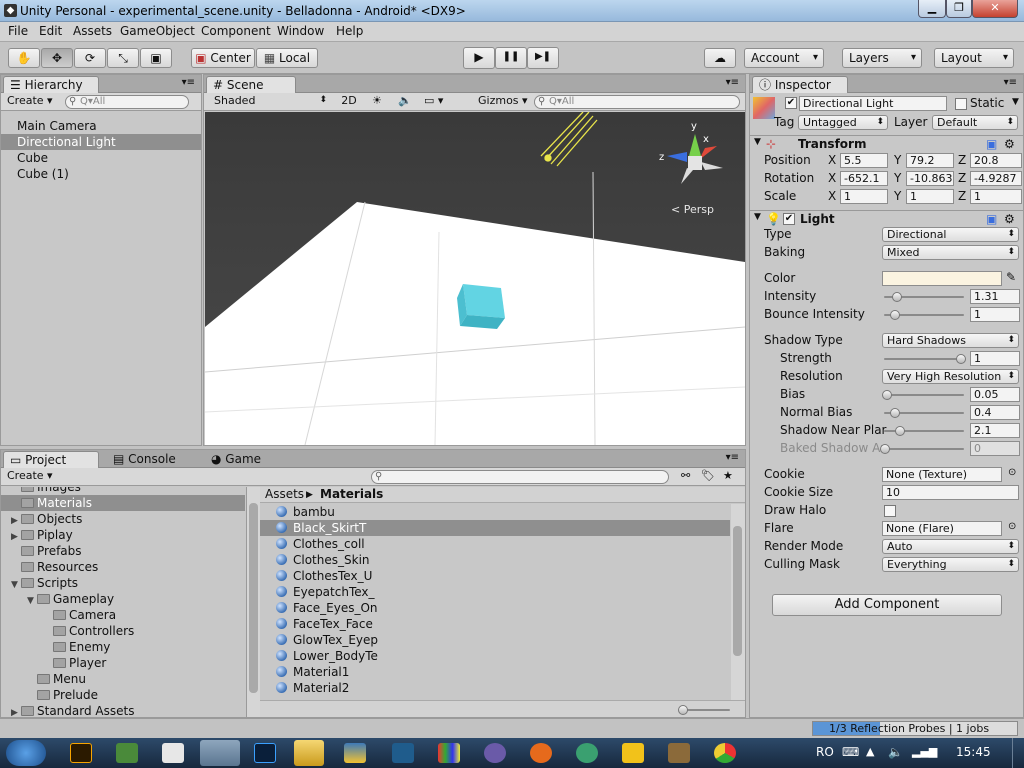 The image size is (1024, 768). What do you see at coordinates (995, 358) in the screenshot?
I see `strength-field: 1` at bounding box center [995, 358].